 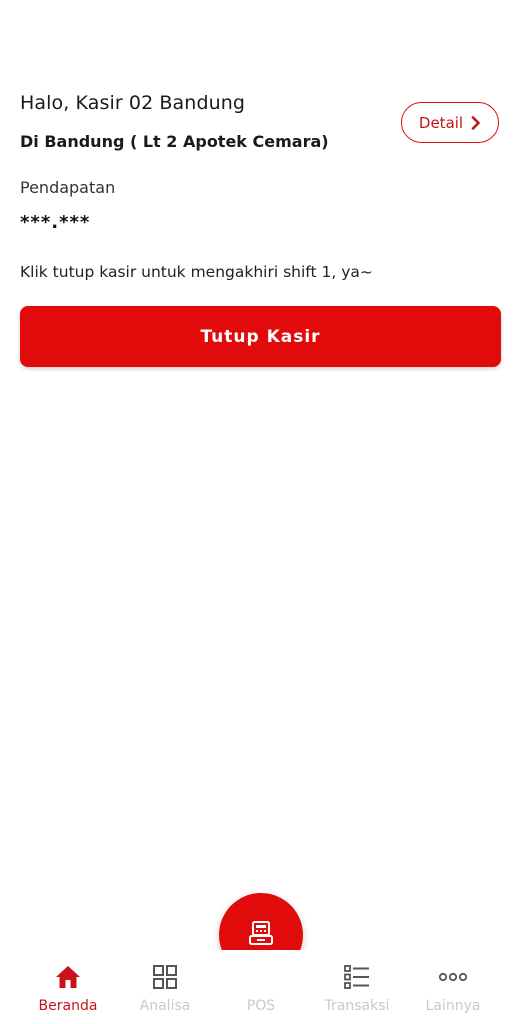 What do you see at coordinates (55, 222) in the screenshot?
I see `revenue-value: ***.***` at bounding box center [55, 222].